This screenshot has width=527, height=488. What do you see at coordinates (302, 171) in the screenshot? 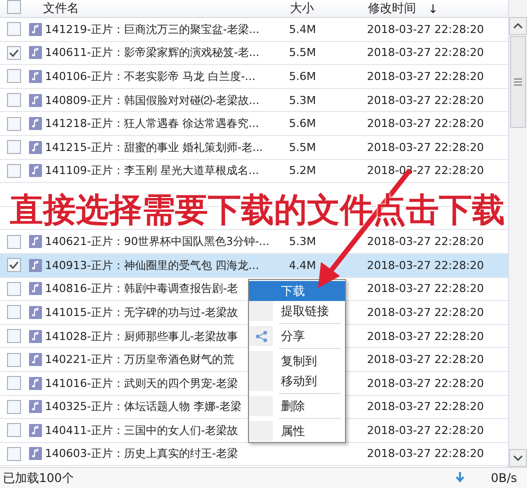
I see `file-size: 5.2M` at bounding box center [302, 171].